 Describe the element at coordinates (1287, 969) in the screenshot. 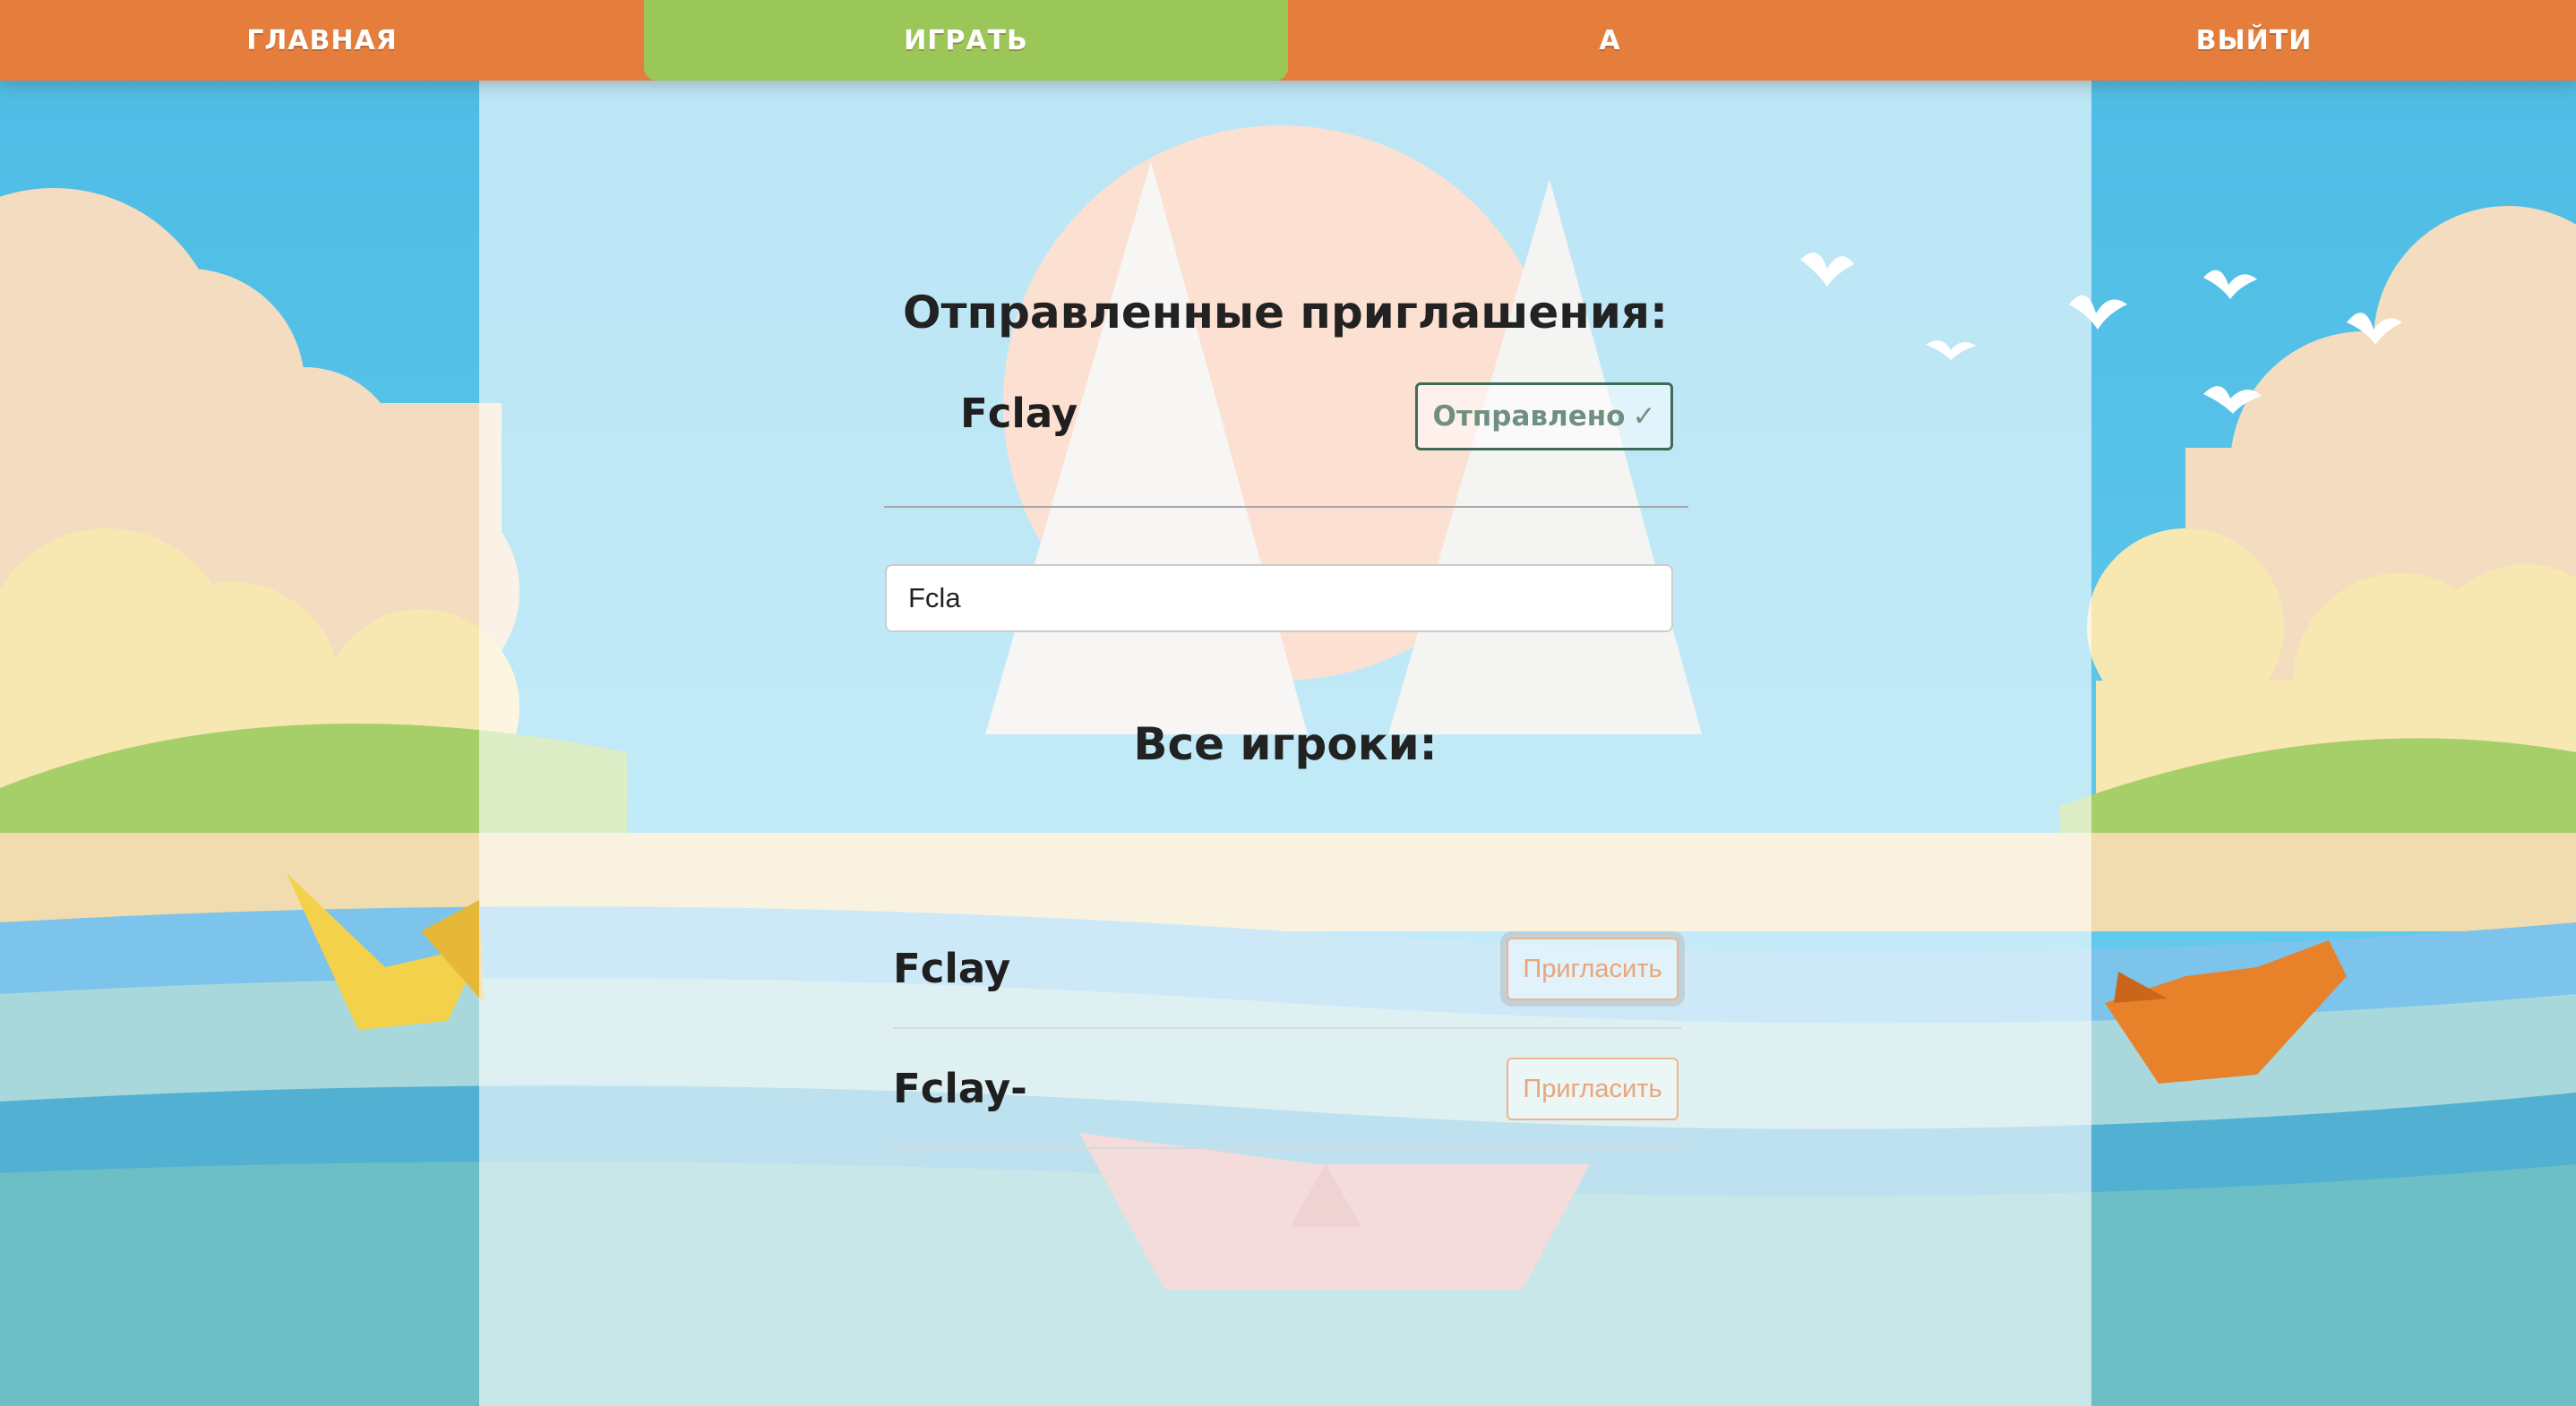

I see `player-row: Fclay Пригласить` at that location.